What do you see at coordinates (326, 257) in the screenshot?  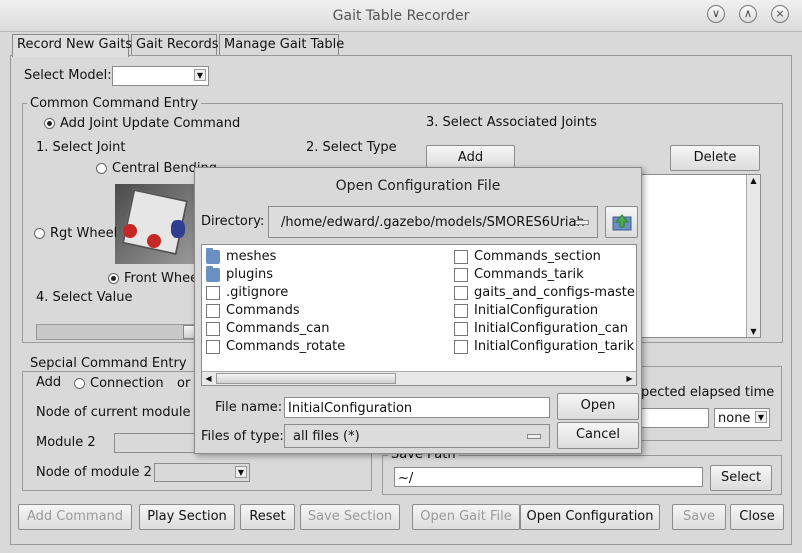 I see `list-item: meshes` at bounding box center [326, 257].